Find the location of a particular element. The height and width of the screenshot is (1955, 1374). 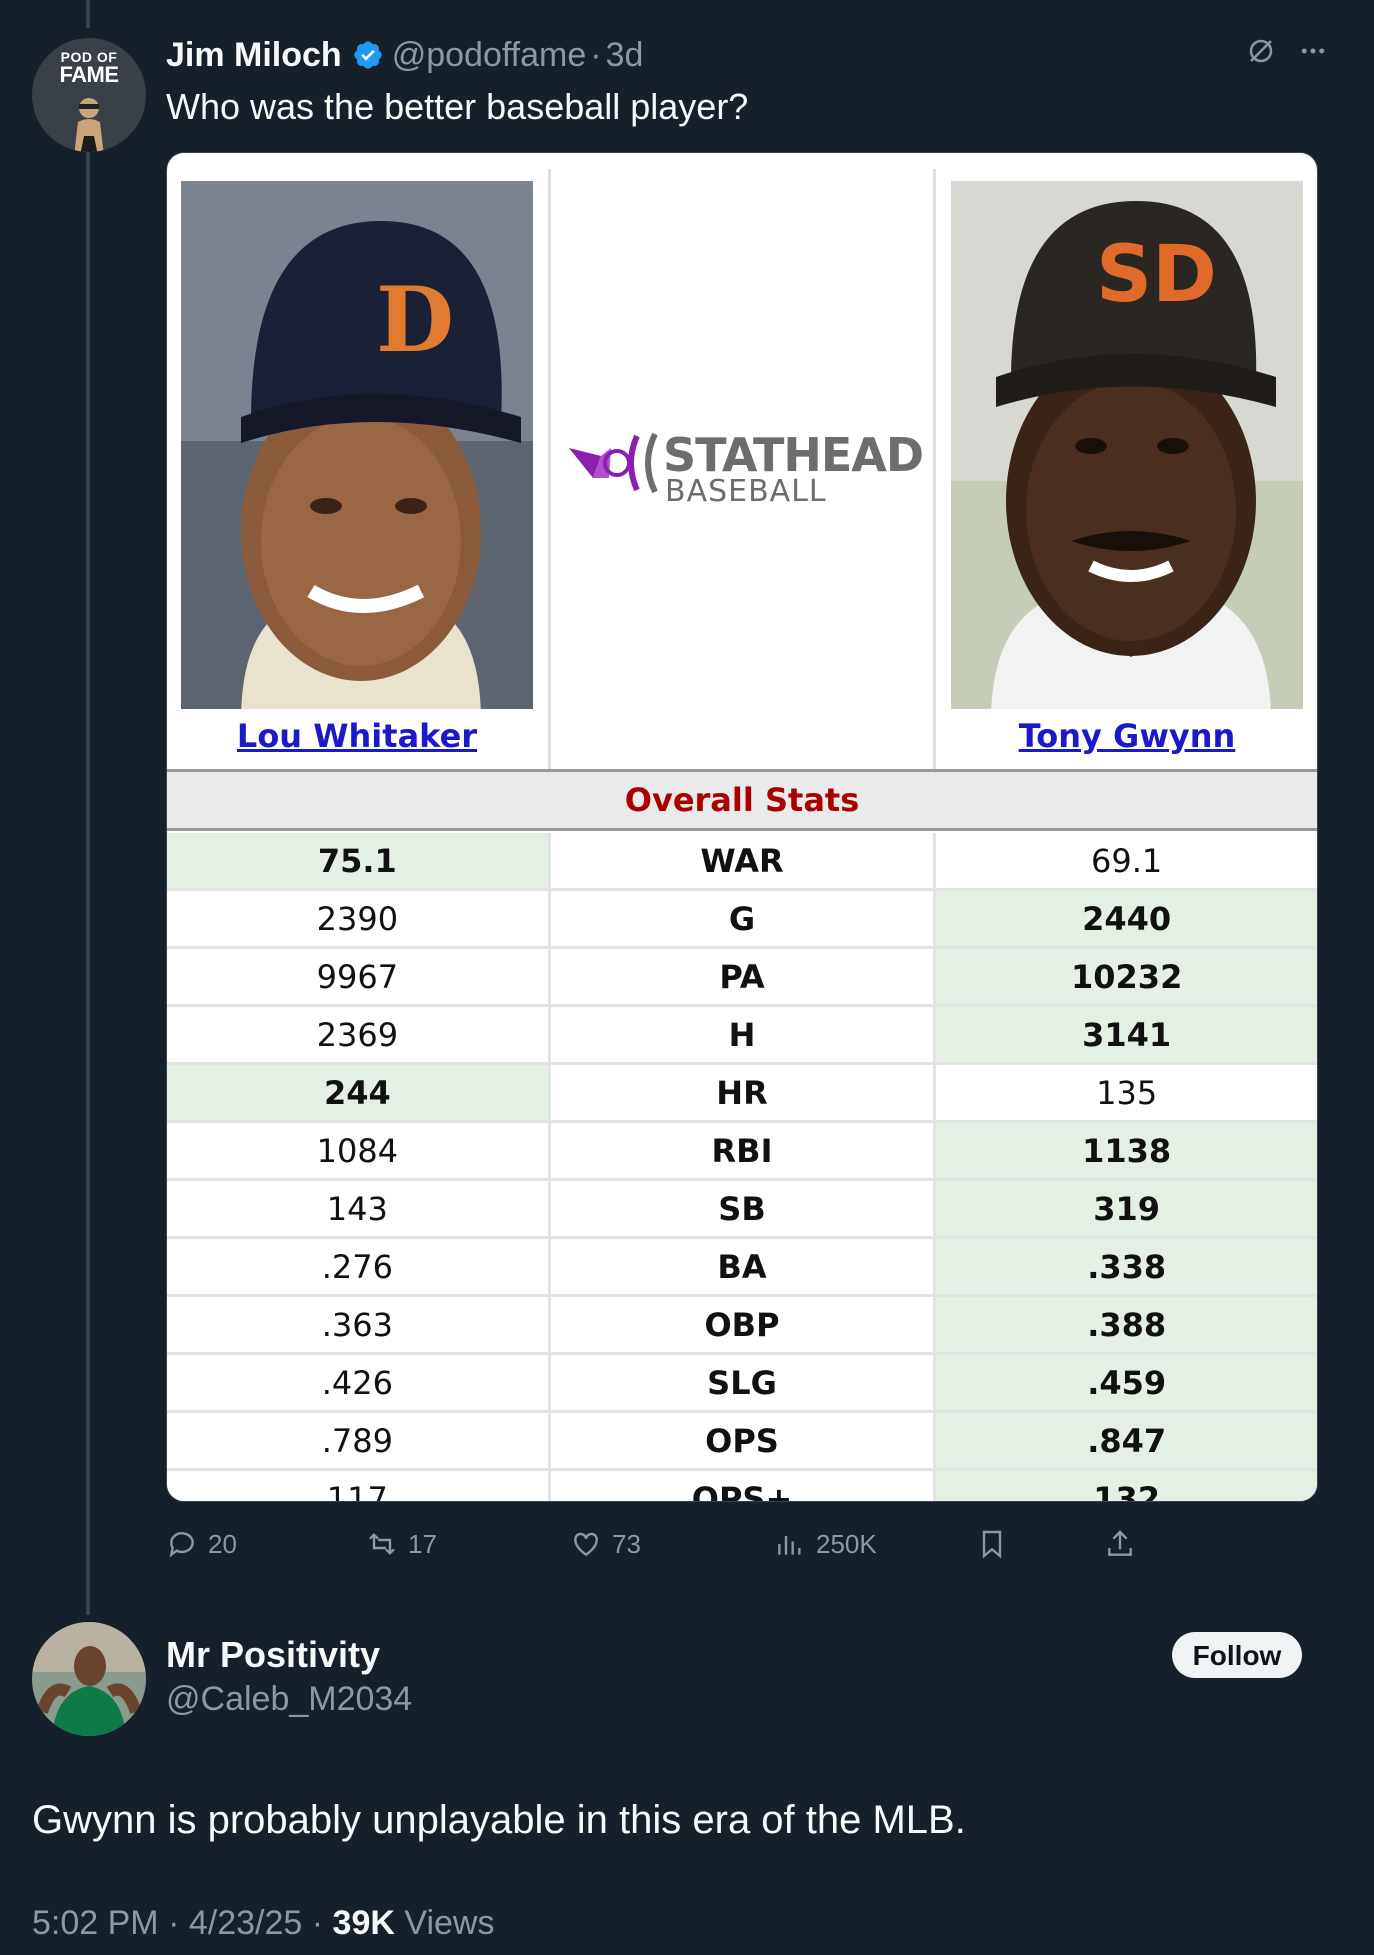

follow-button: Follow is located at coordinates (1237, 1655).